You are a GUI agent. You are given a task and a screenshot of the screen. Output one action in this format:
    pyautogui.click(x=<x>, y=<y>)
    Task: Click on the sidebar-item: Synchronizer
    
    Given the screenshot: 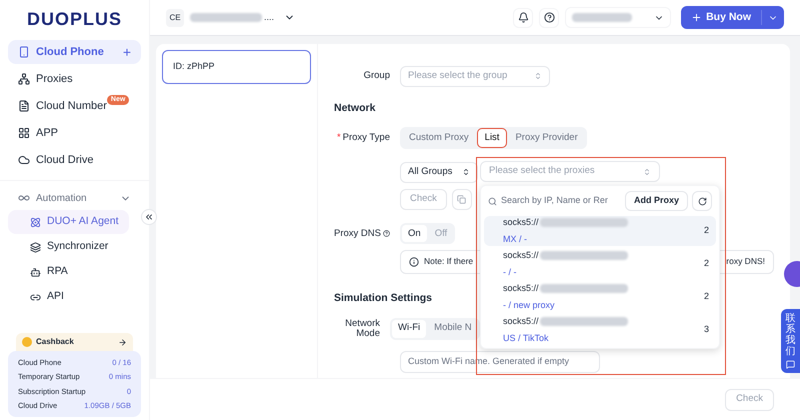 What is the action you would take?
    pyautogui.click(x=63, y=247)
    